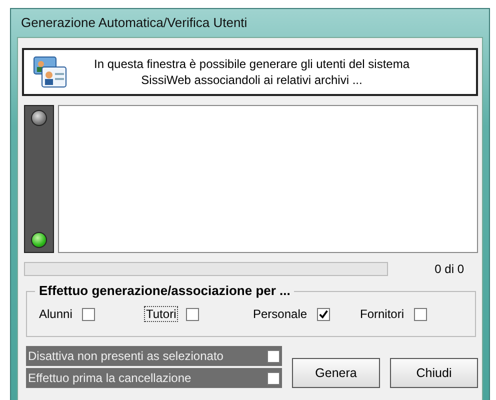 The height and width of the screenshot is (400, 496). Describe the element at coordinates (50, 72) in the screenshot. I see `user-cards-icon` at that location.